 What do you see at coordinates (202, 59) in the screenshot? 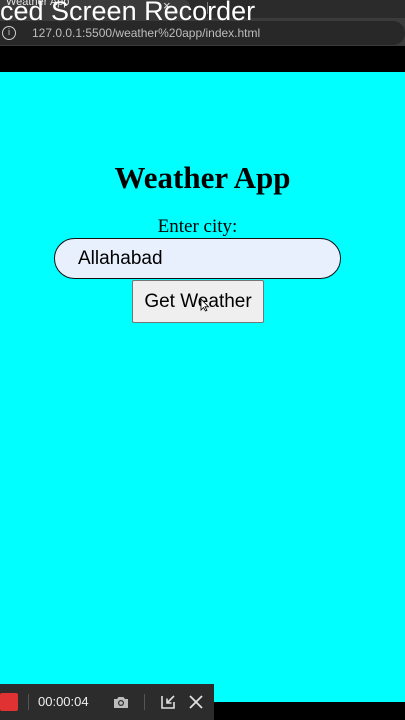
I see `browser-toolbar-band` at bounding box center [202, 59].